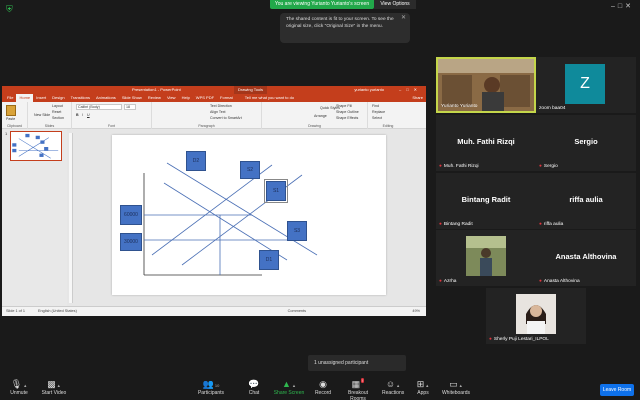 The height and width of the screenshot is (400, 640). What do you see at coordinates (622, 6) in the screenshot?
I see `window-controls: –□✕` at bounding box center [622, 6].